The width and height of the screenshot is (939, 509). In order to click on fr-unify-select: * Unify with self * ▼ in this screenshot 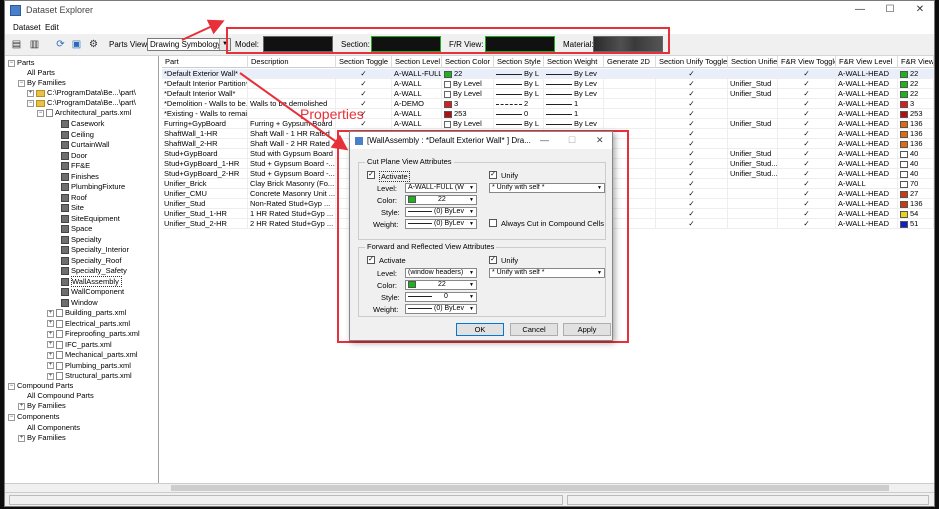, I will do `click(547, 273)`.